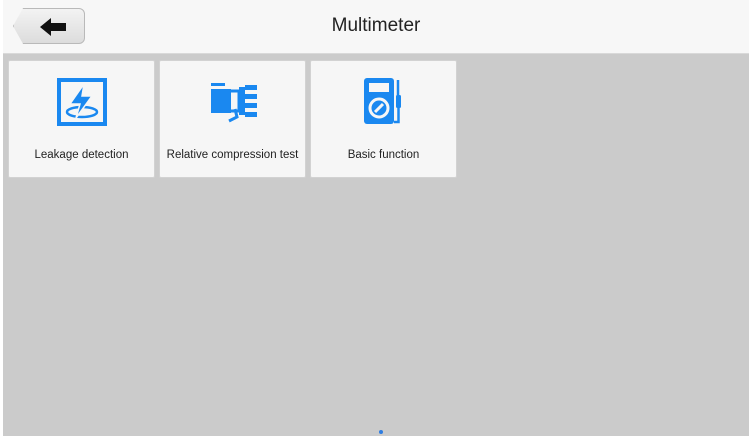 The image size is (754, 436). I want to click on leakage-detection-tile: Leakage detection, so click(81, 119).